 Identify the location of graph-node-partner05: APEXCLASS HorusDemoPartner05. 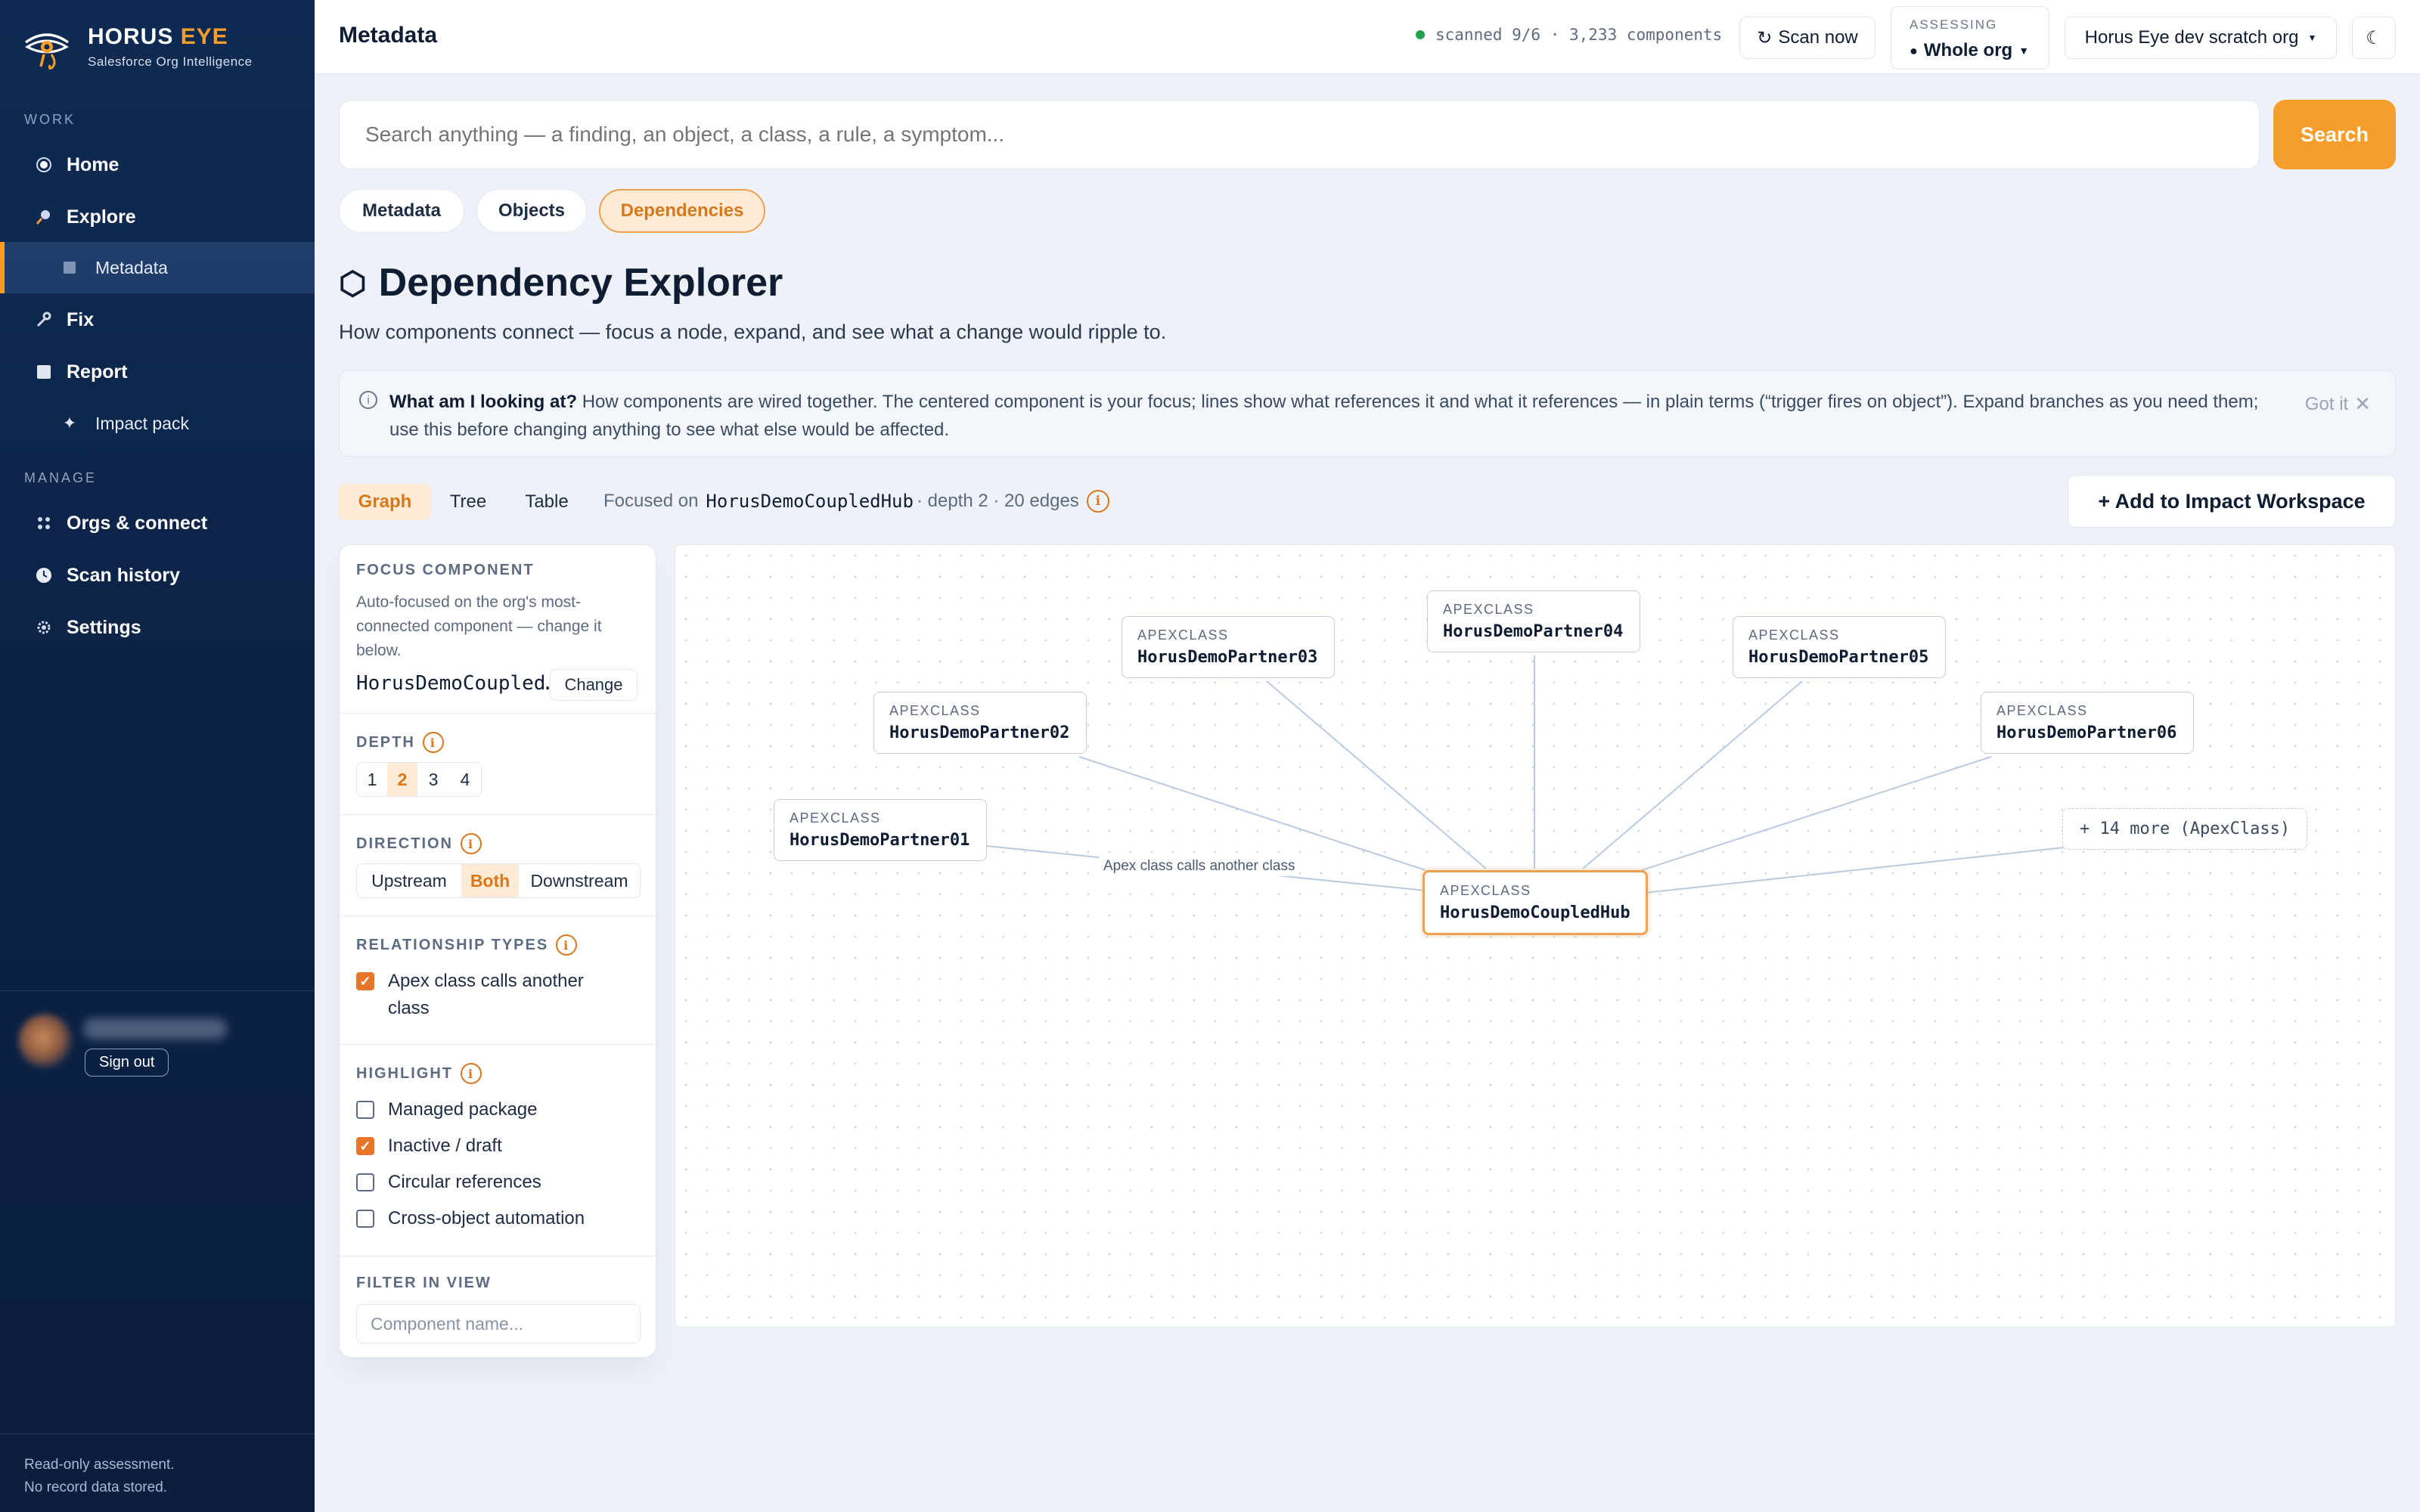
(1839, 647).